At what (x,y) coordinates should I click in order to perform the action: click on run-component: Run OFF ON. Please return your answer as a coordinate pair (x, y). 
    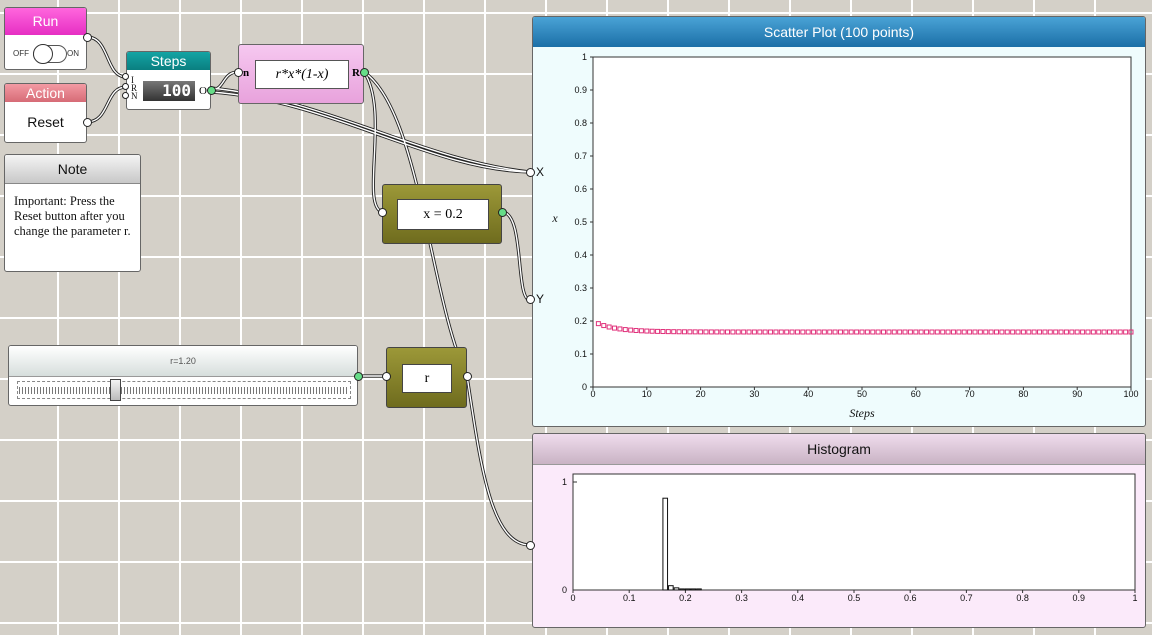
    Looking at the image, I should click on (45, 38).